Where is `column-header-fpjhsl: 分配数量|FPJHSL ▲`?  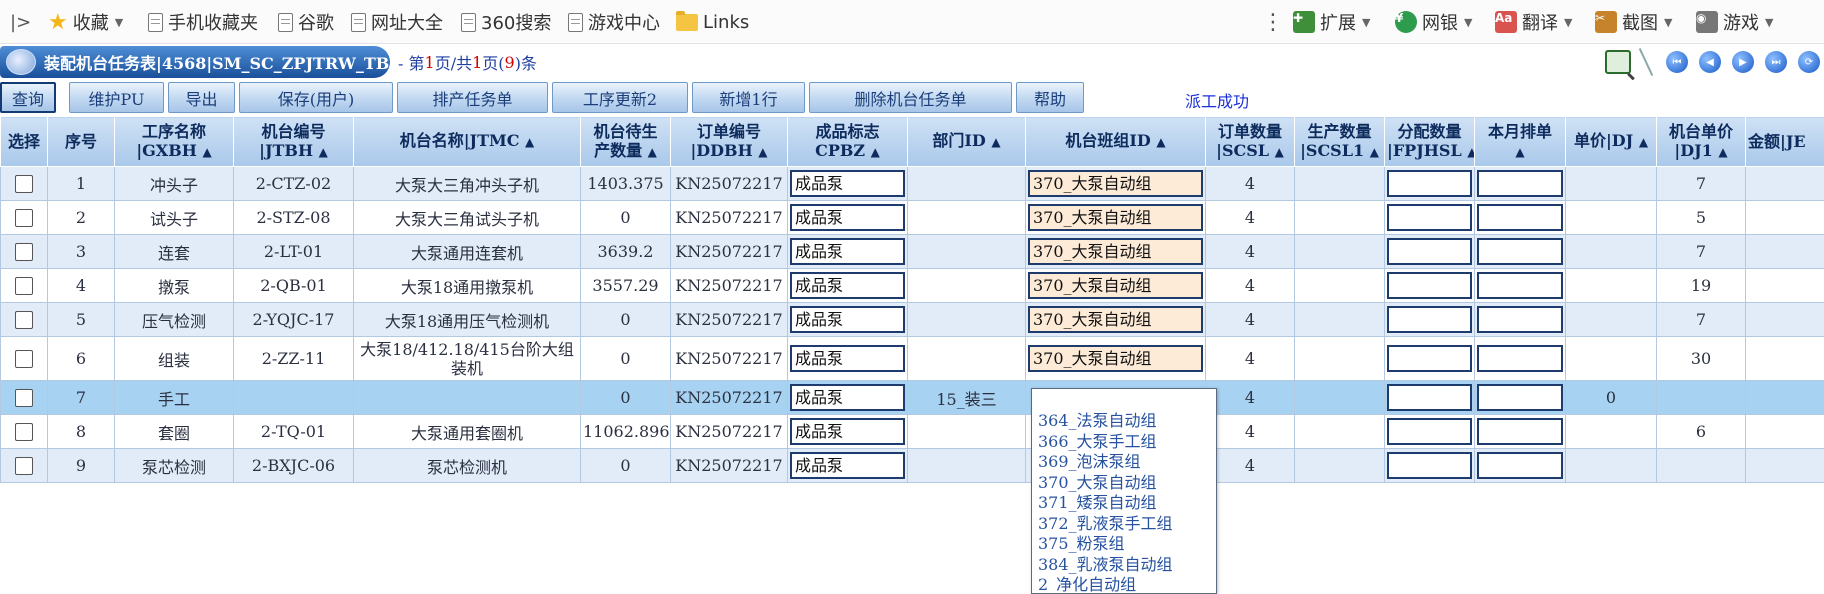
column-header-fpjhsl: 分配数量|FPJHSL ▲ is located at coordinates (1429, 141).